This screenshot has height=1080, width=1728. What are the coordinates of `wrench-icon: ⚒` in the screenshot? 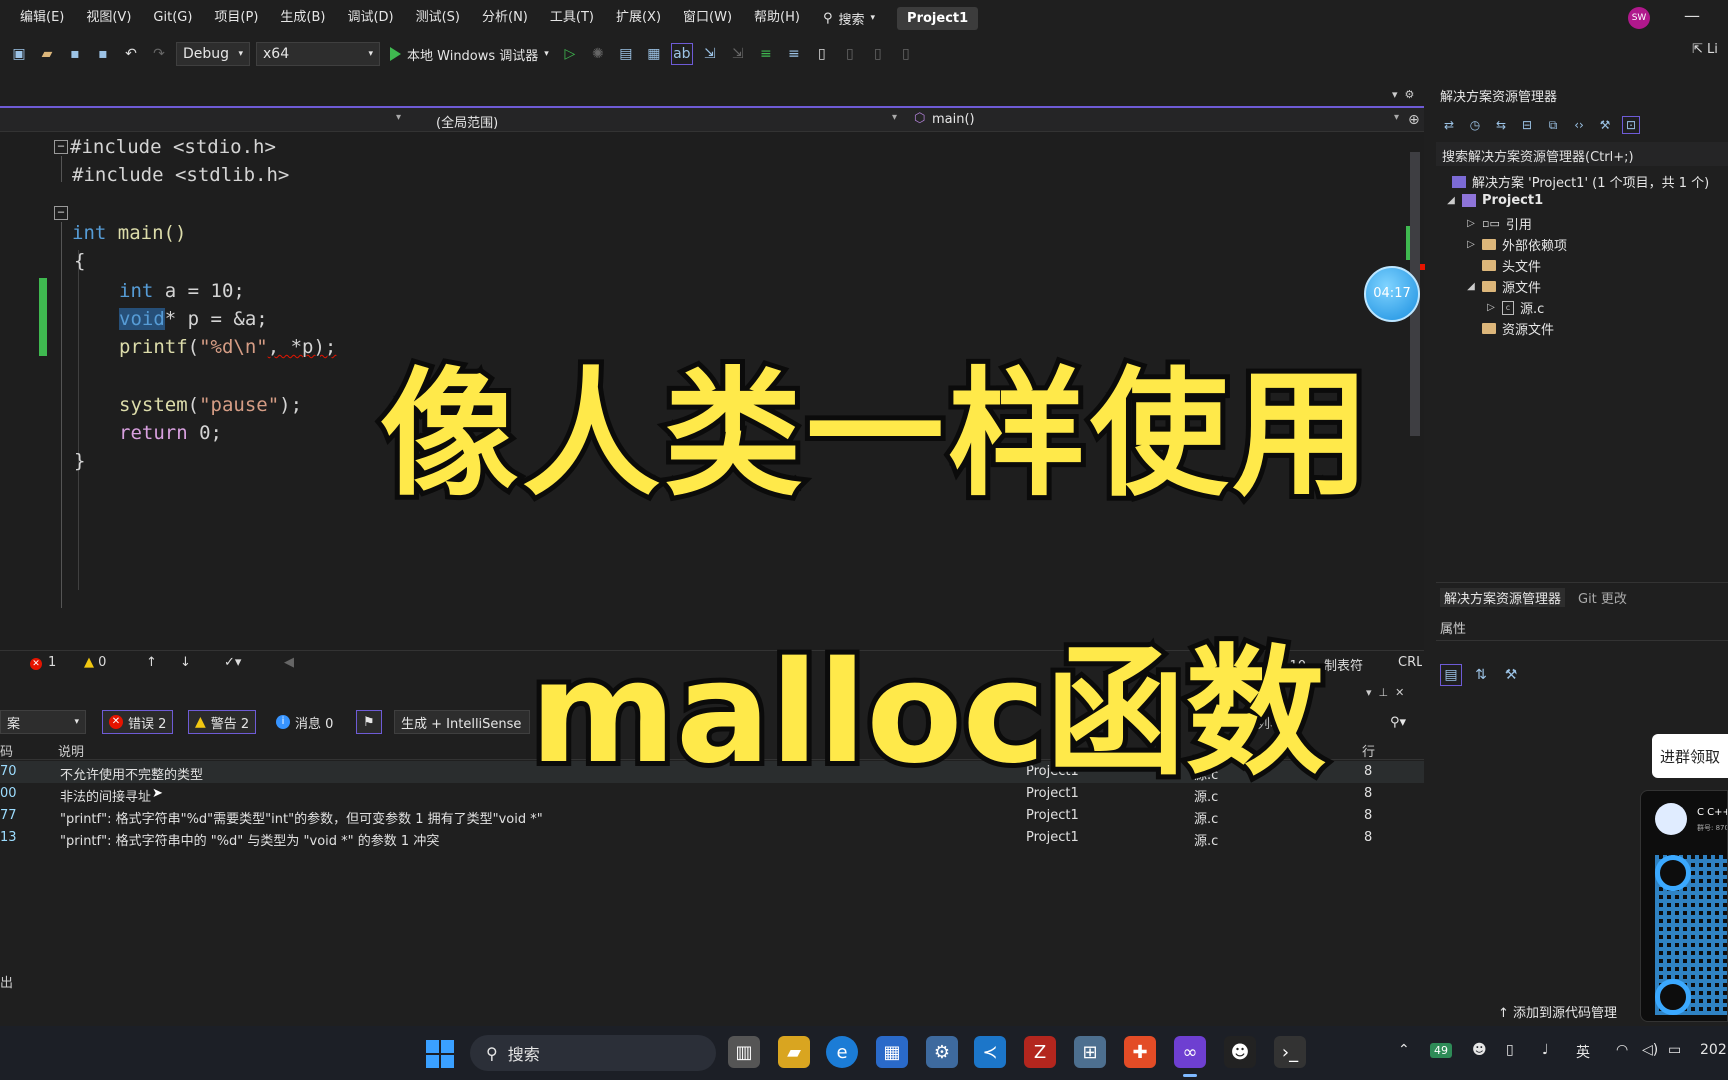 It's located at (1605, 125).